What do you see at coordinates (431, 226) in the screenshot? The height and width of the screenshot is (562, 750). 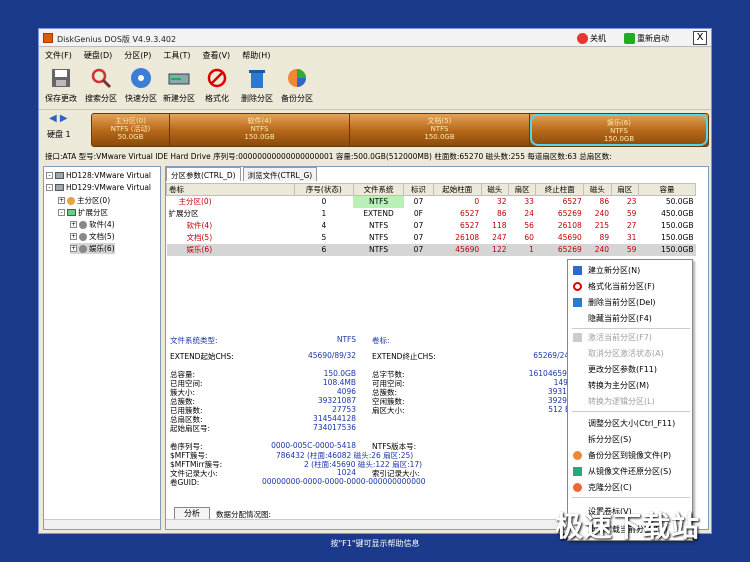 I see `table-row: 软件(4) 4 NTFS 07 6527 118 56 26108 215 27 150.0GB` at bounding box center [431, 226].